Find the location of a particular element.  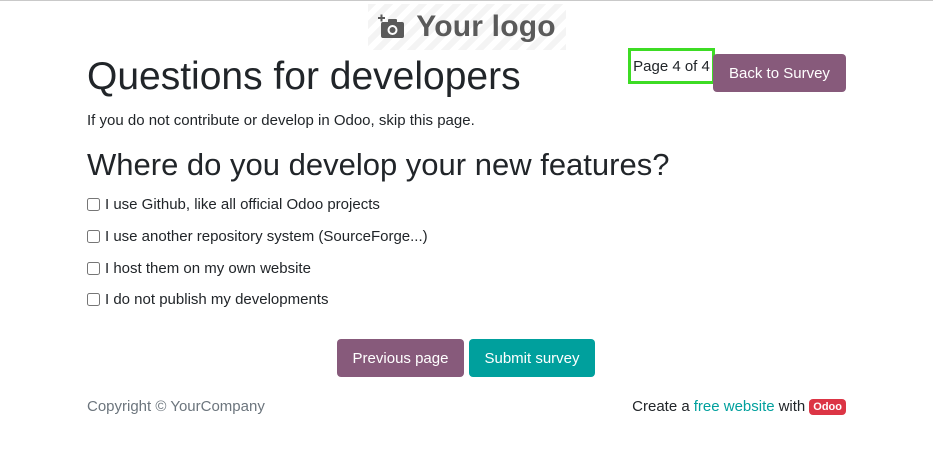

powered-by: Create a free website with Odoo is located at coordinates (739, 406).